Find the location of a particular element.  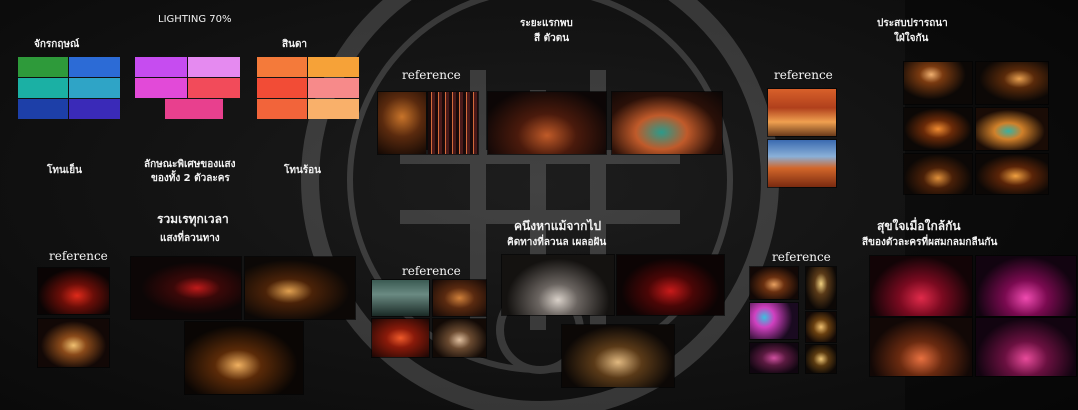

reference-photo-warm-stage is located at coordinates (73, 343).